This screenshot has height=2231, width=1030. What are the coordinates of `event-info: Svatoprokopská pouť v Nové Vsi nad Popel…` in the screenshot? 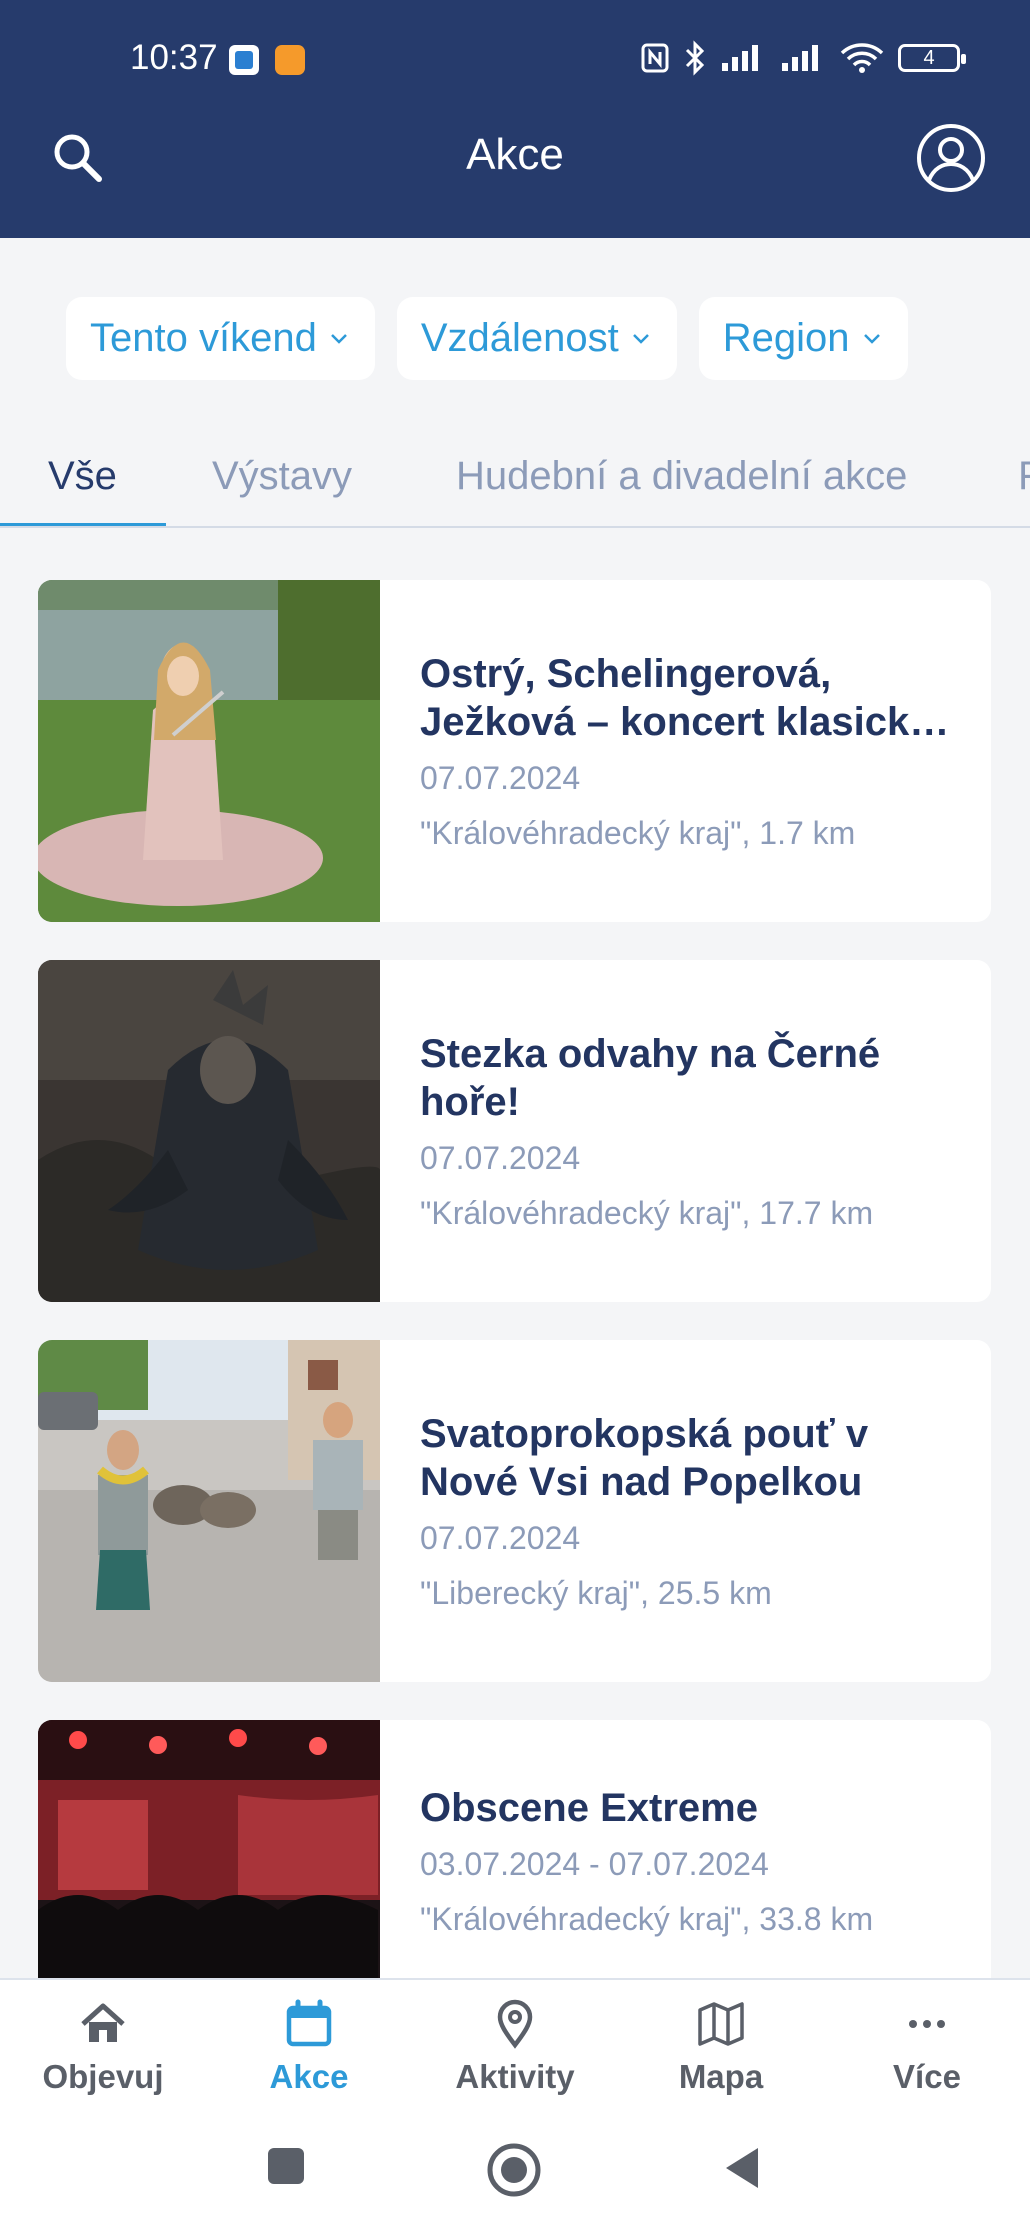 It's located at (690, 1511).